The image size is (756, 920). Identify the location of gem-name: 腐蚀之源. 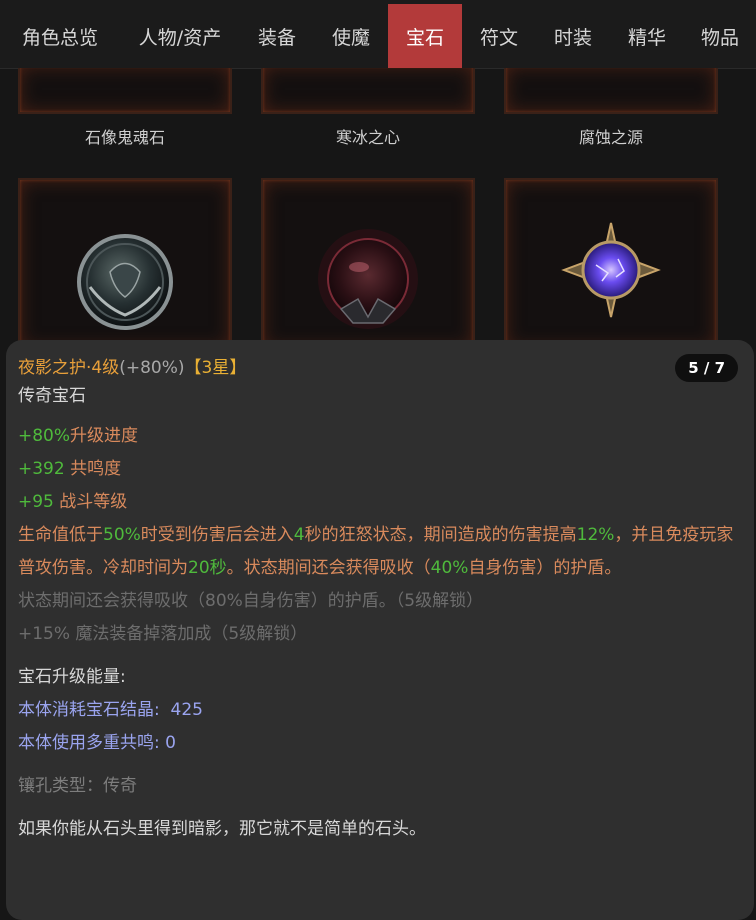
(610, 137).